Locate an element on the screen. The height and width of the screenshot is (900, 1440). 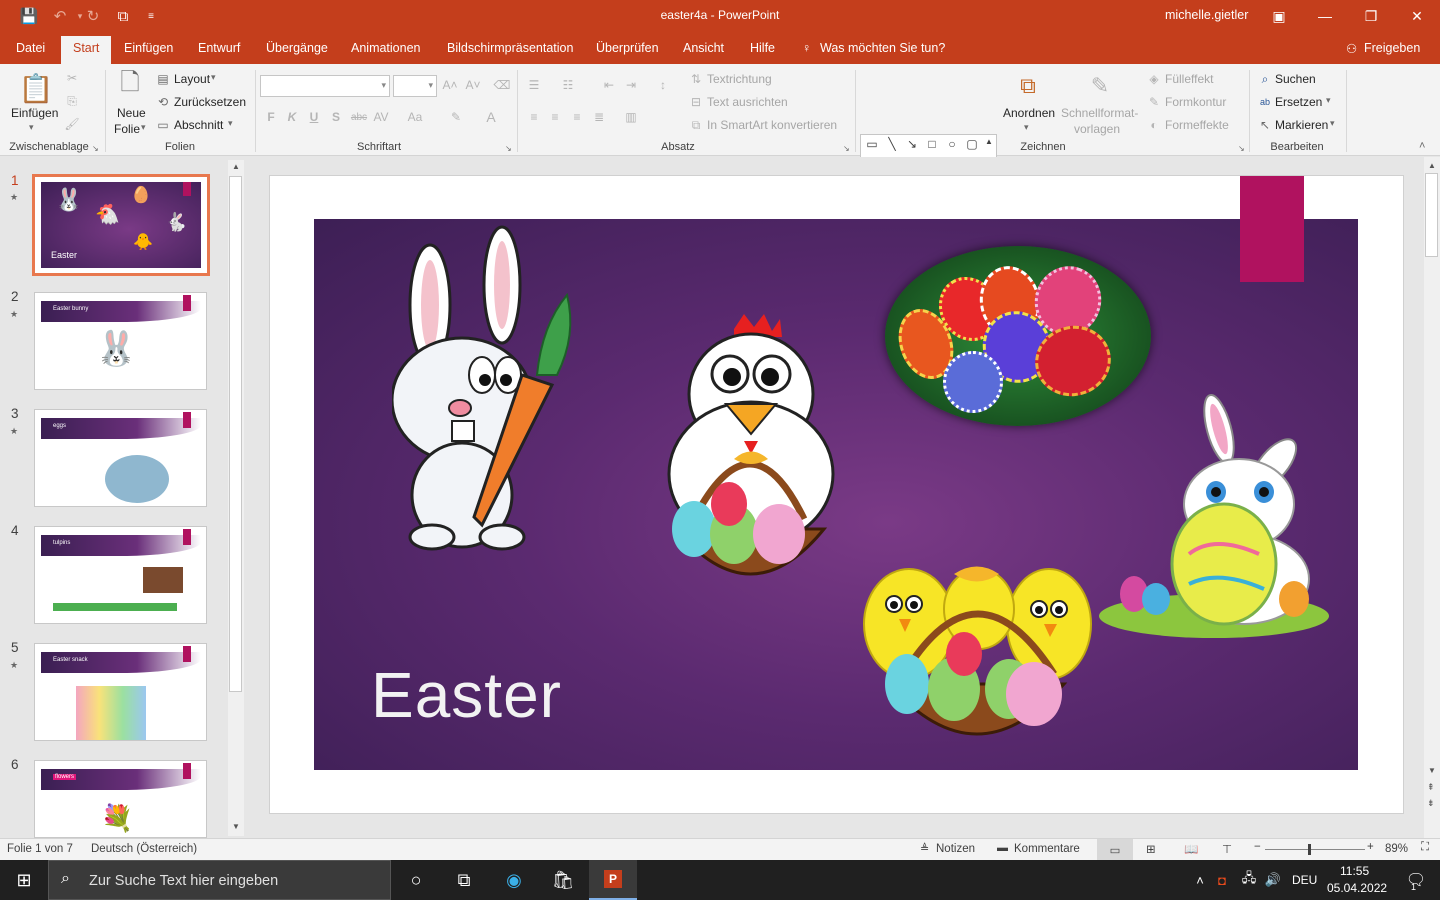
language-indicator: Deutsch (Österreich) is located at coordinates (144, 849).